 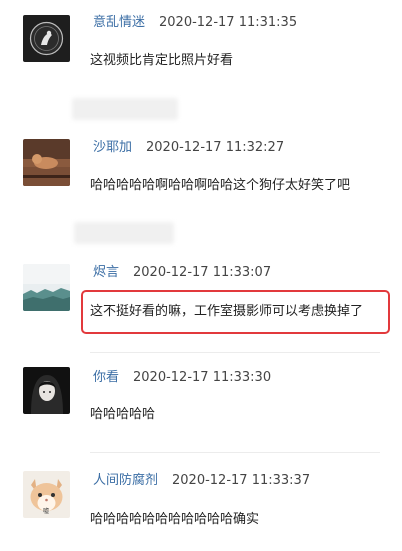 I want to click on comment-meta: 烬言 2020-12-17 11:33:07, so click(x=182, y=273).